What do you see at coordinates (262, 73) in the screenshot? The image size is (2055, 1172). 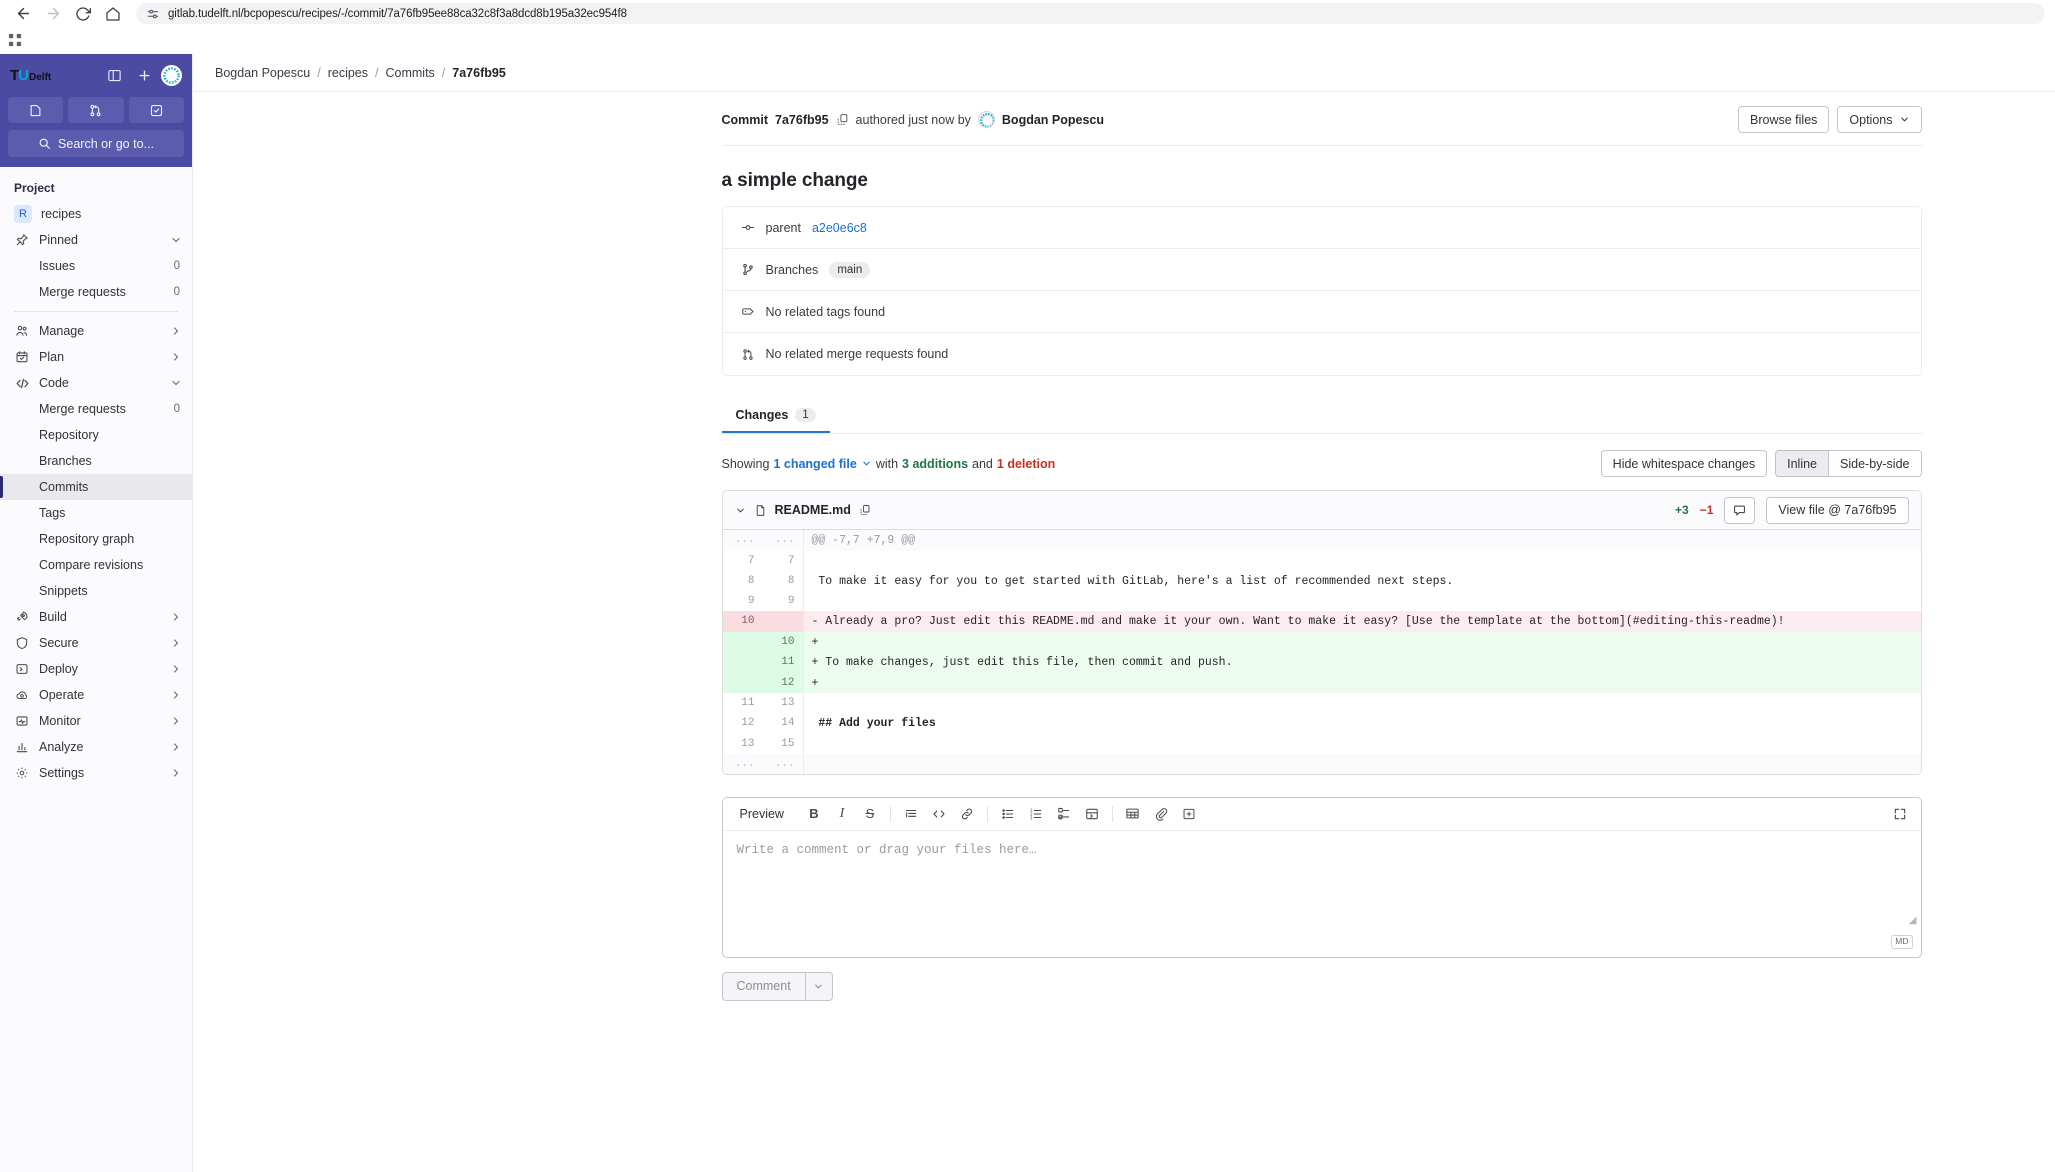 I see `breadcrumb-item-user: Bogdan Popescu` at bounding box center [262, 73].